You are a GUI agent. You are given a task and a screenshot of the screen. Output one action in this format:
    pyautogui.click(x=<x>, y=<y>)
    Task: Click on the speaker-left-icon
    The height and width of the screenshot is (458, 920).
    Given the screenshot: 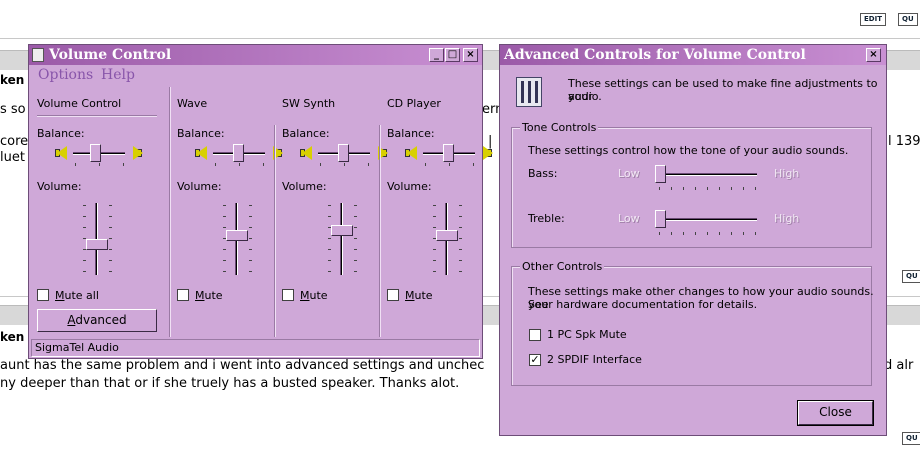 What is the action you would take?
    pyautogui.click(x=62, y=153)
    